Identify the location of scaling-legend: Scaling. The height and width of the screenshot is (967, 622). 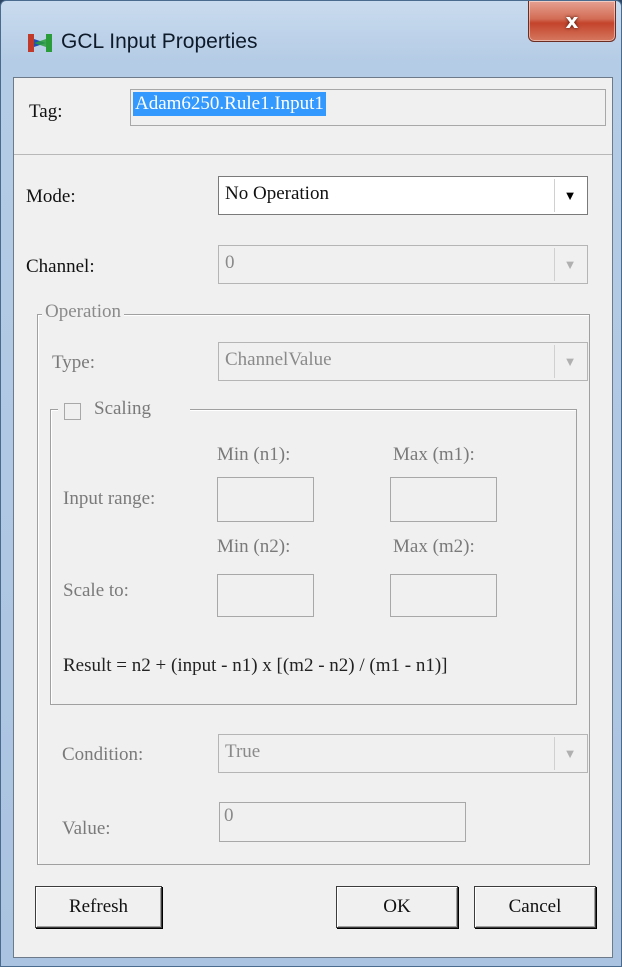
(124, 411).